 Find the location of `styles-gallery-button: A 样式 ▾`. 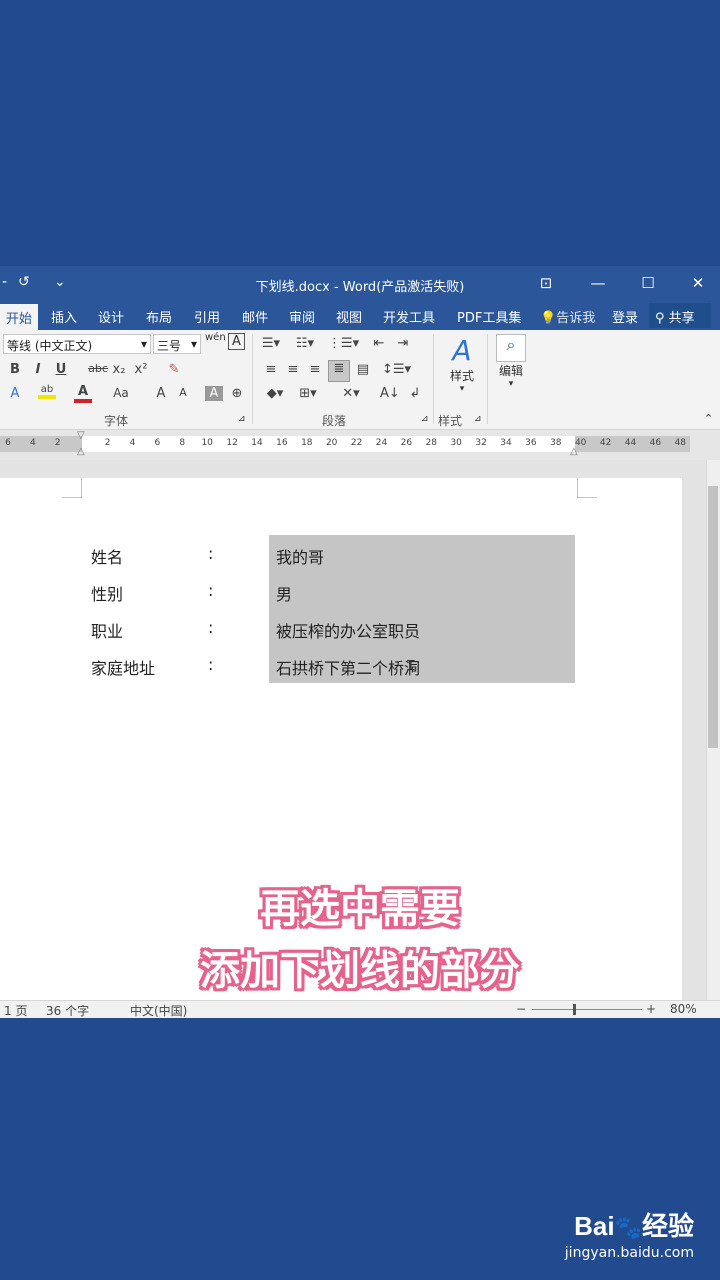

styles-gallery-button: A 样式 ▾ is located at coordinates (462, 364).